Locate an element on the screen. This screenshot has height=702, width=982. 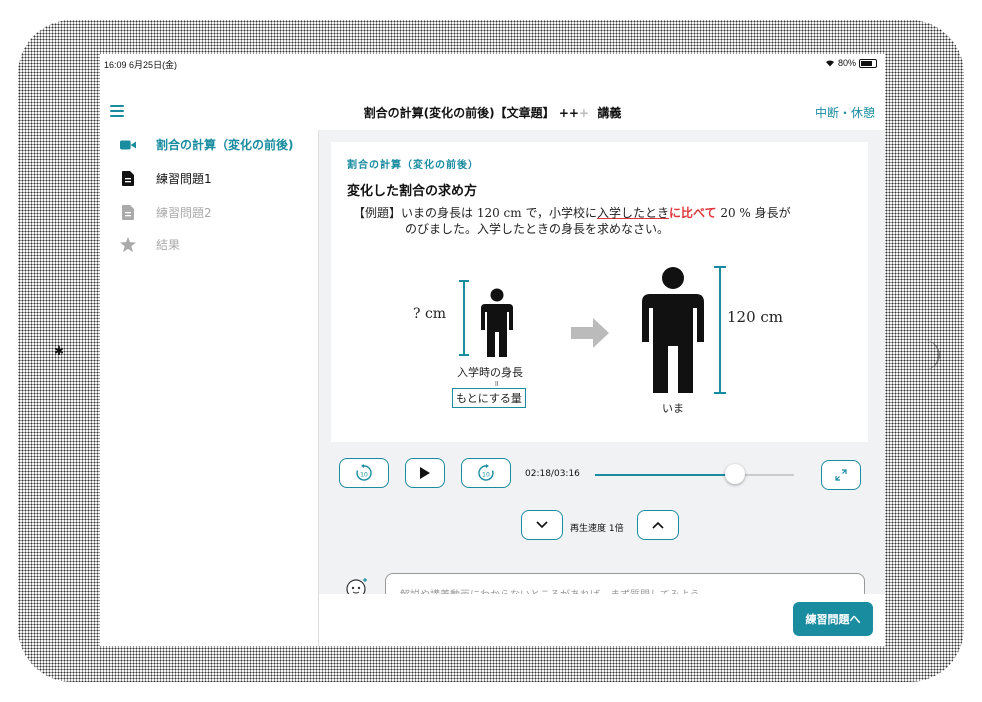
forward-seconds: 10 is located at coordinates (486, 475).